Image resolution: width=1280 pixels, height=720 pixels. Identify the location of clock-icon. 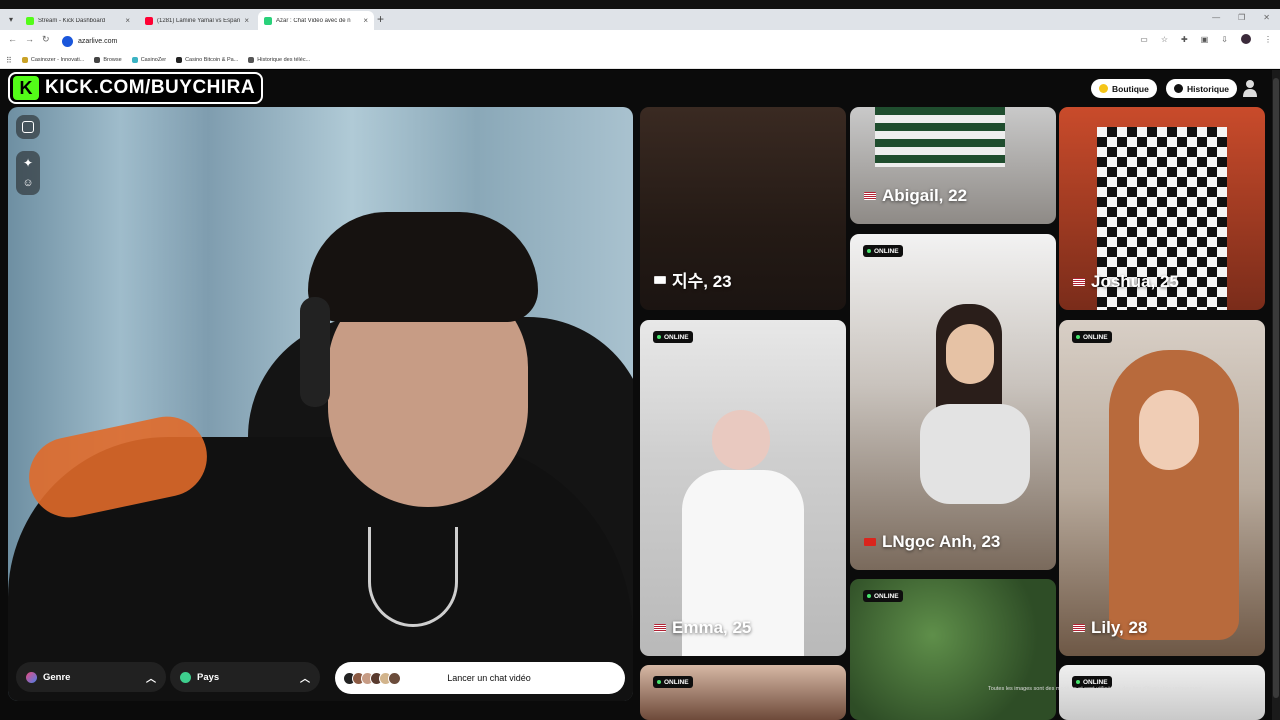
(1178, 88).